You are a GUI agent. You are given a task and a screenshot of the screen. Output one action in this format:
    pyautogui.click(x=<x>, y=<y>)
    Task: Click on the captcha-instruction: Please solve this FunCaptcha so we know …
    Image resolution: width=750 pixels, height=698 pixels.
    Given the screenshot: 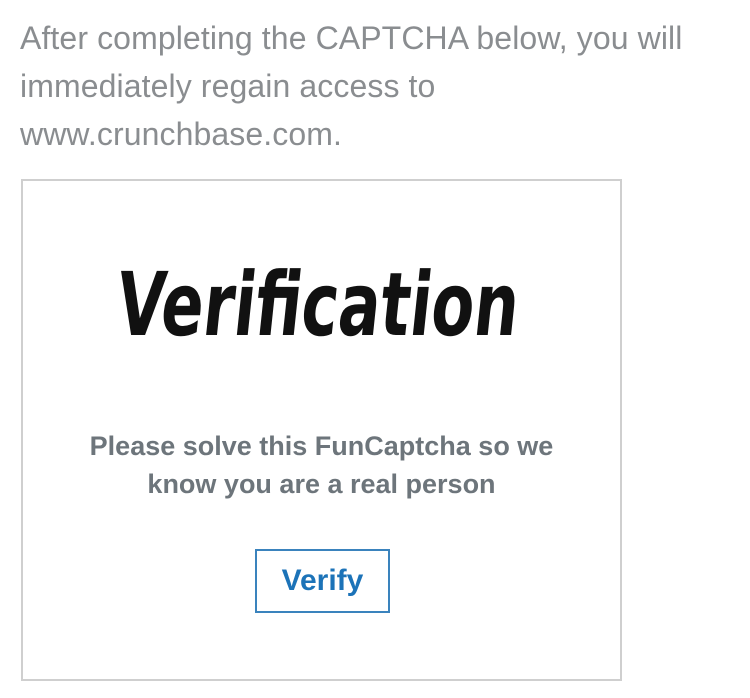 What is the action you would take?
    pyautogui.click(x=321, y=465)
    